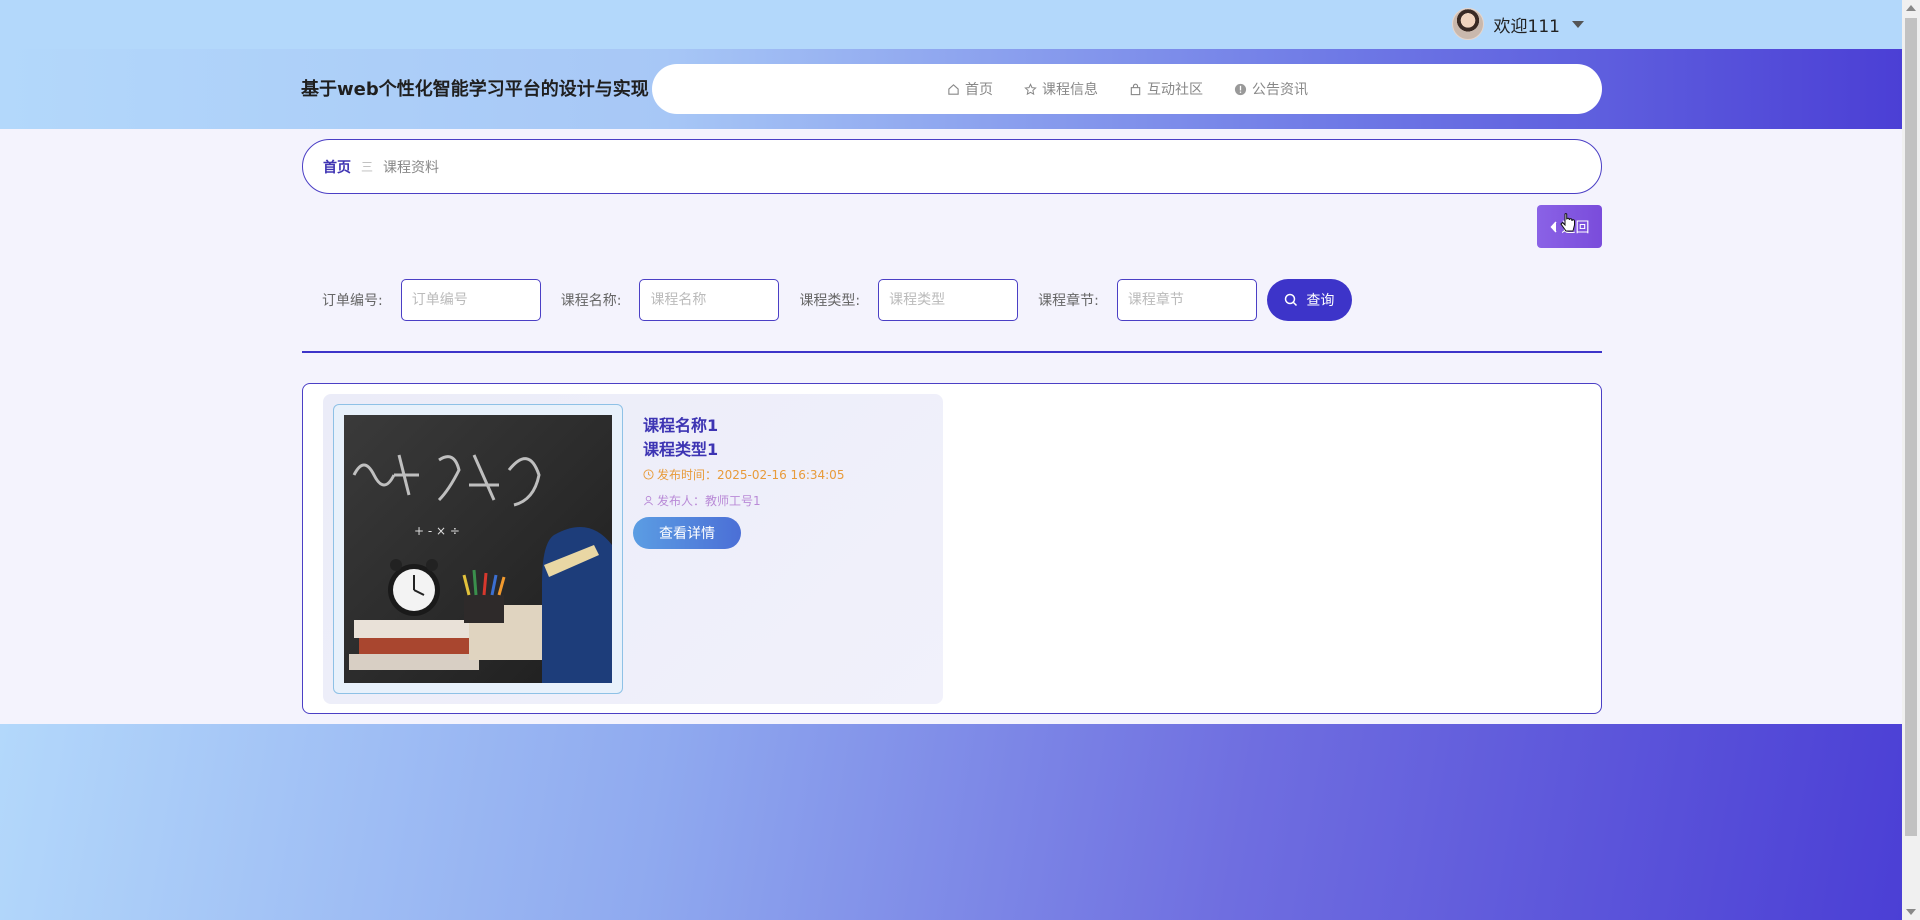 The height and width of the screenshot is (920, 1920). What do you see at coordinates (680, 426) in the screenshot?
I see `course-name: 课程名称1` at bounding box center [680, 426].